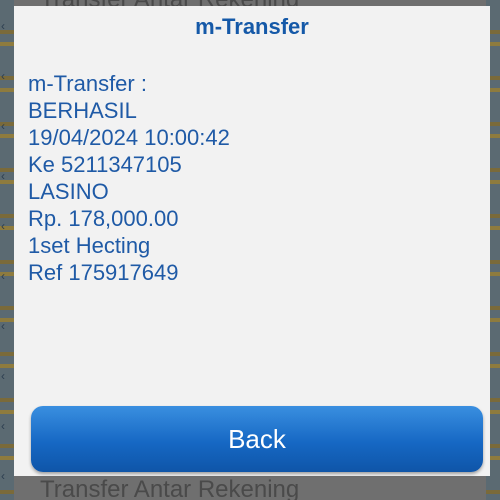 The height and width of the screenshot is (500, 500). What do you see at coordinates (68, 191) in the screenshot?
I see `message-line-recipient: LASINO` at bounding box center [68, 191].